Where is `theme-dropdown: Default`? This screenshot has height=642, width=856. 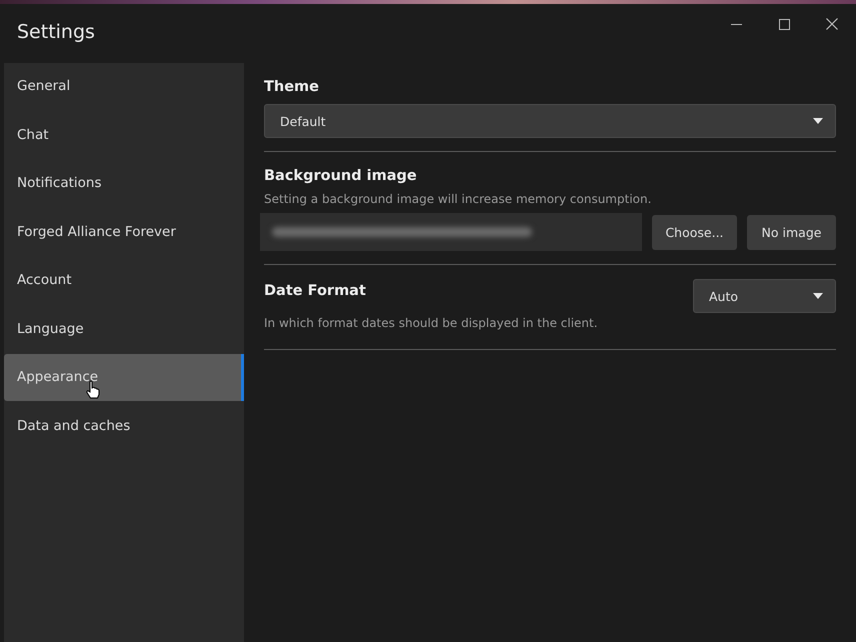 theme-dropdown: Default is located at coordinates (550, 121).